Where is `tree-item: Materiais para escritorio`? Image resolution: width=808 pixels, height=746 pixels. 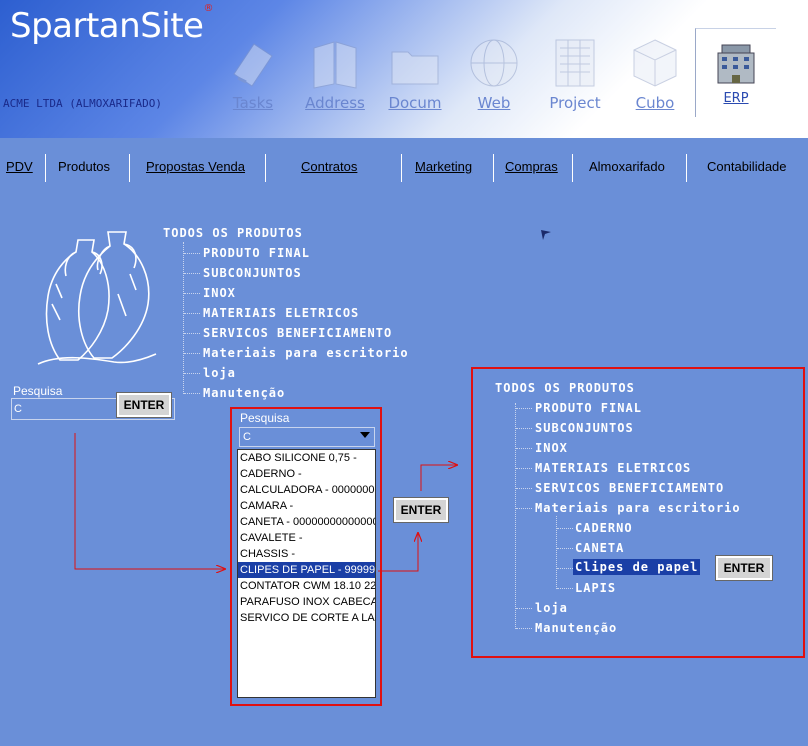
tree-item: Materiais para escritorio is located at coordinates (638, 508).